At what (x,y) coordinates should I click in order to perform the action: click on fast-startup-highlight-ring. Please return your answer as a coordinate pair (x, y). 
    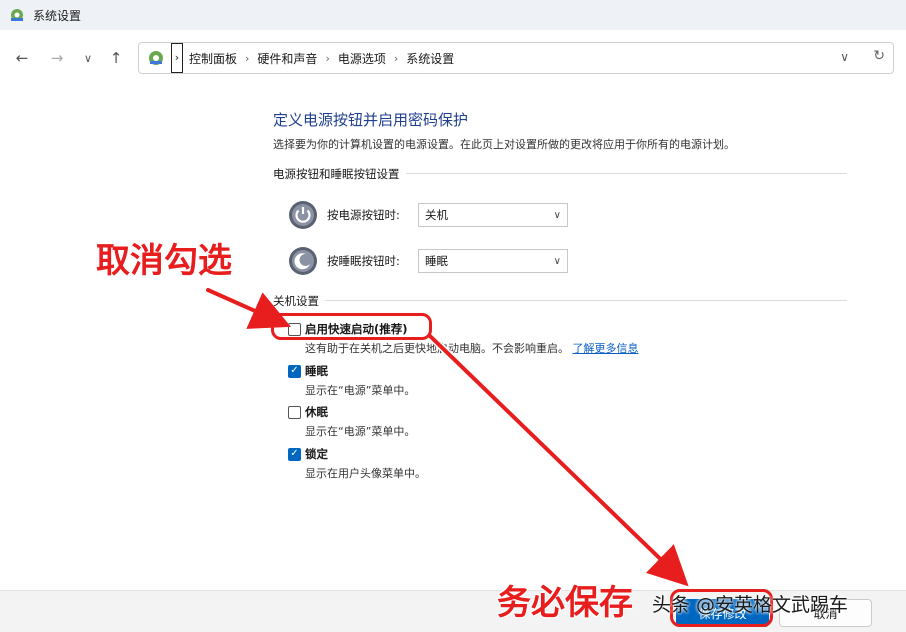
    Looking at the image, I should click on (351, 326).